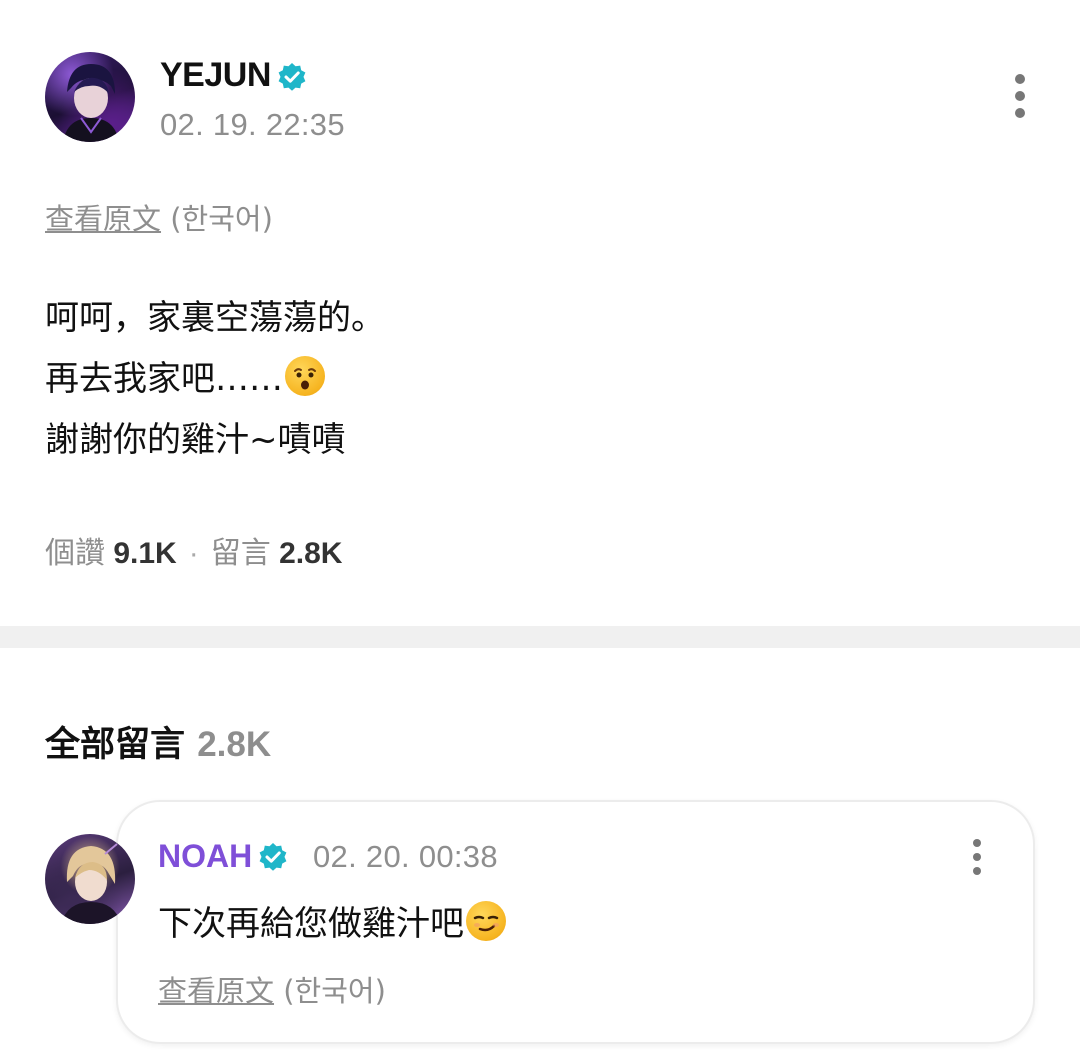 The image size is (1080, 1061). What do you see at coordinates (540, 98) in the screenshot?
I see `post-header: YEJUN 02. 19. 22:35` at bounding box center [540, 98].